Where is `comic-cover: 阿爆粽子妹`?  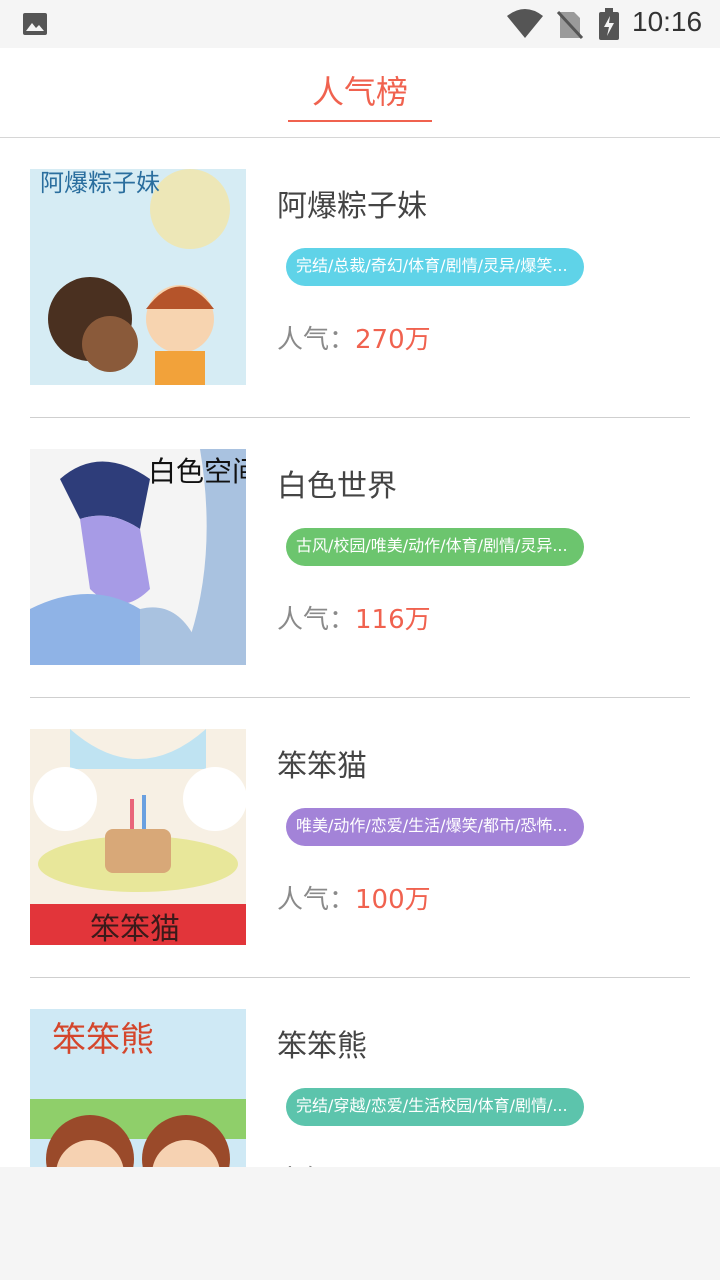
comic-cover: 阿爆粽子妹 is located at coordinates (138, 277).